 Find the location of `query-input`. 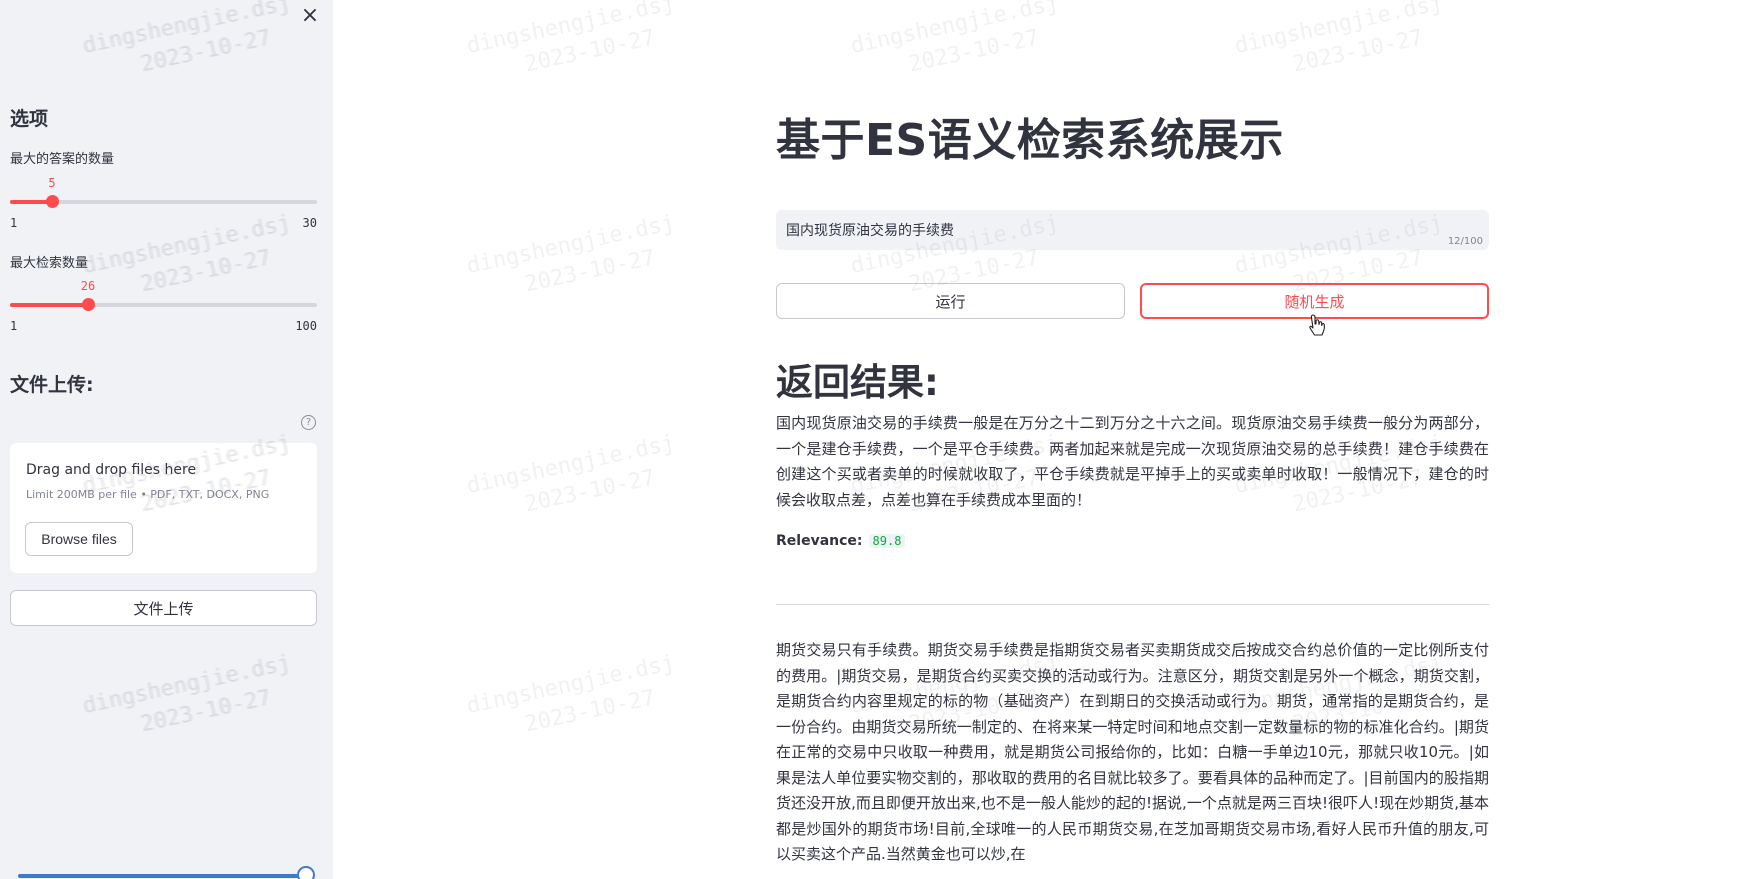

query-input is located at coordinates (1132, 230).